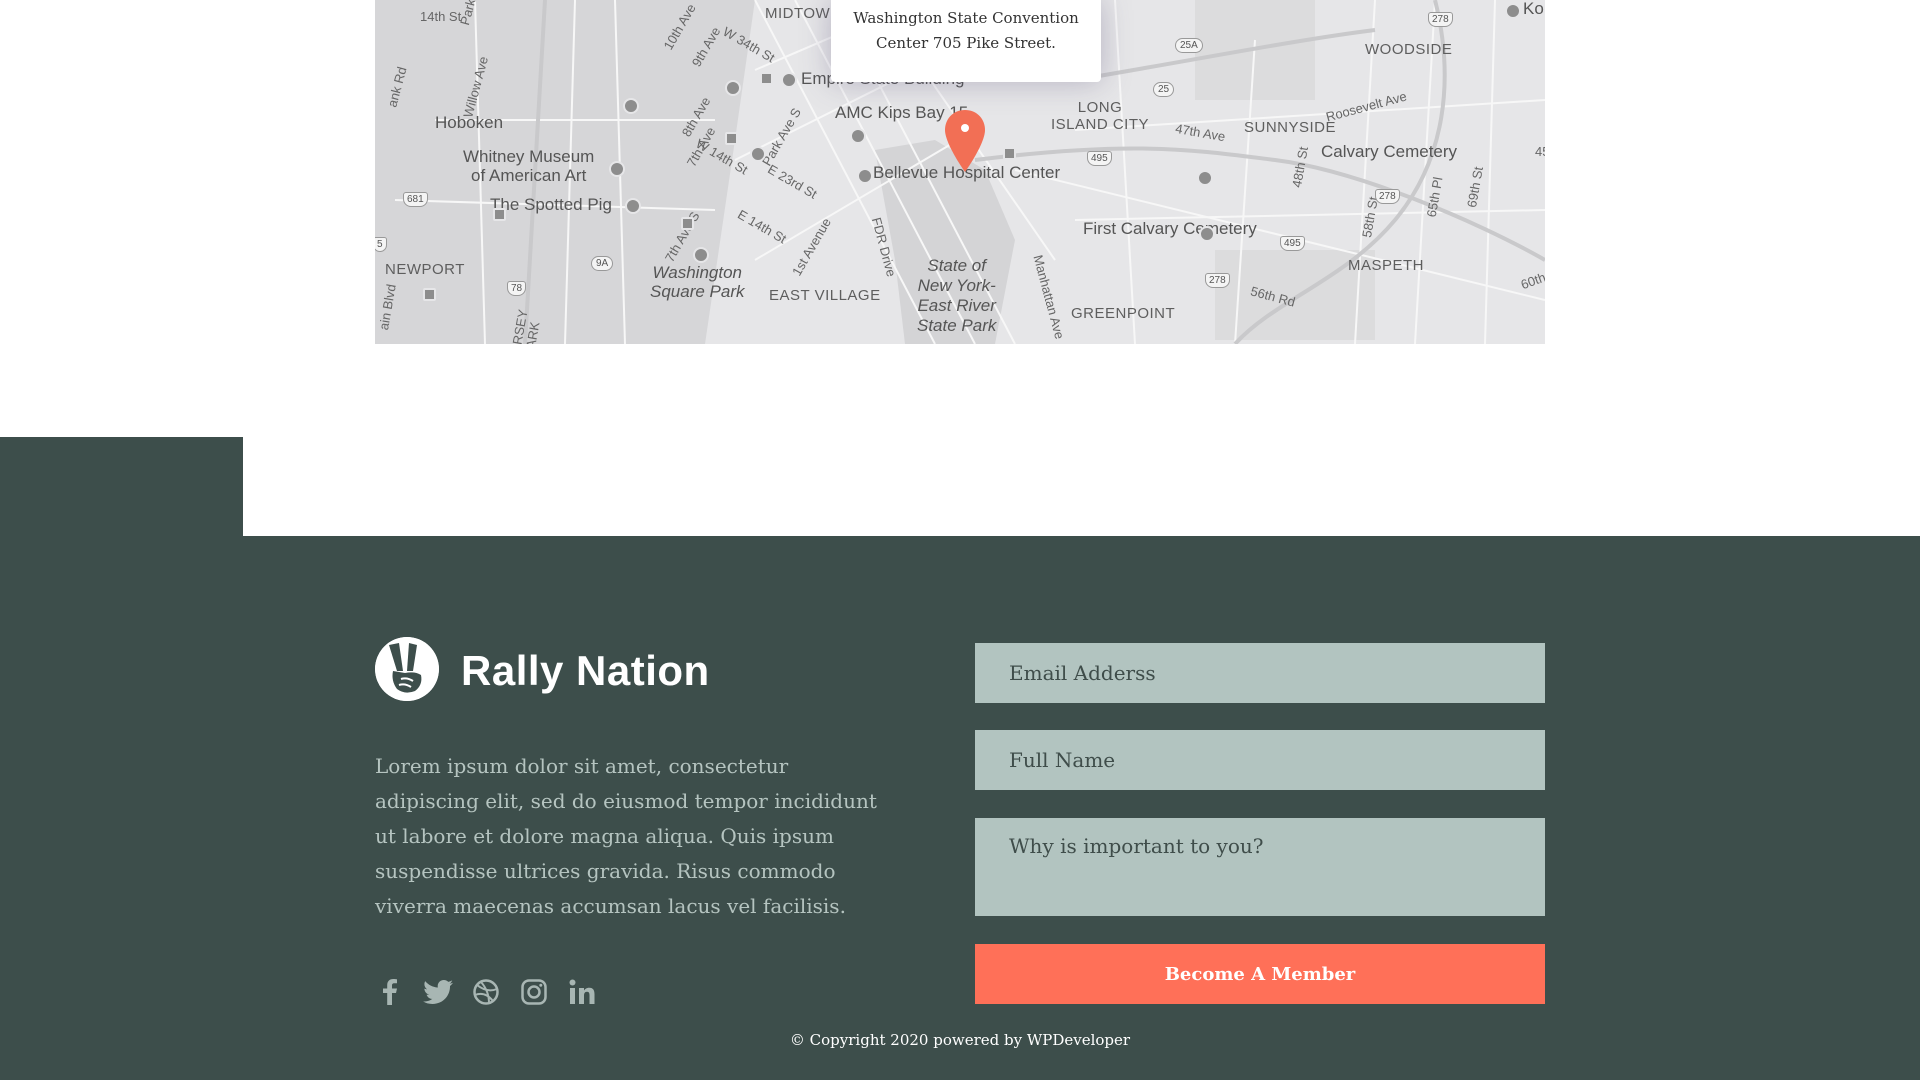 This screenshot has width=1920, height=1080. Describe the element at coordinates (121, 487) in the screenshot. I see `decorative-band` at that location.